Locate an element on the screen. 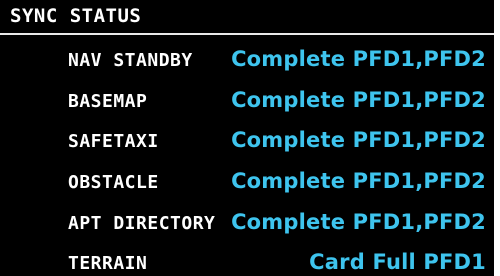  database-label: OBSTACLE is located at coordinates (113, 183).